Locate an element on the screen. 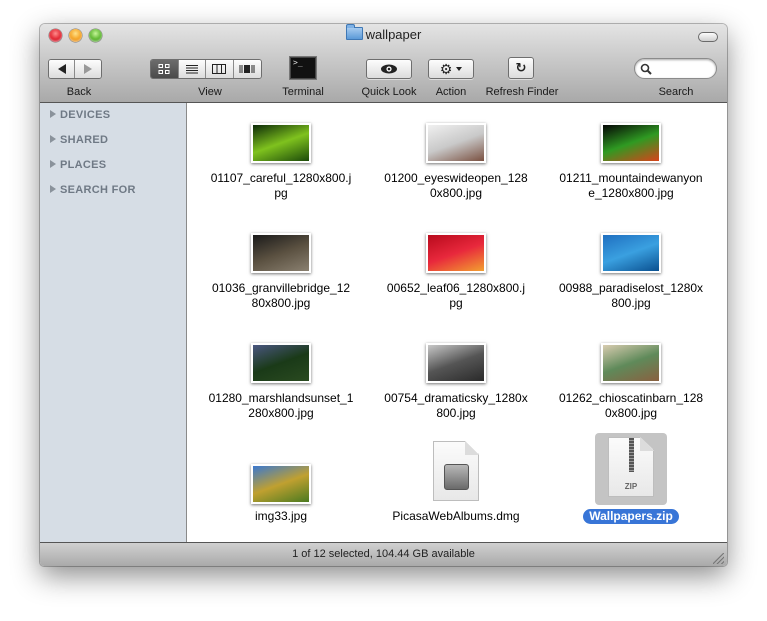  file-item: 01211_mountaindewanyon e_1280x800.jpg is located at coordinates (631, 155).